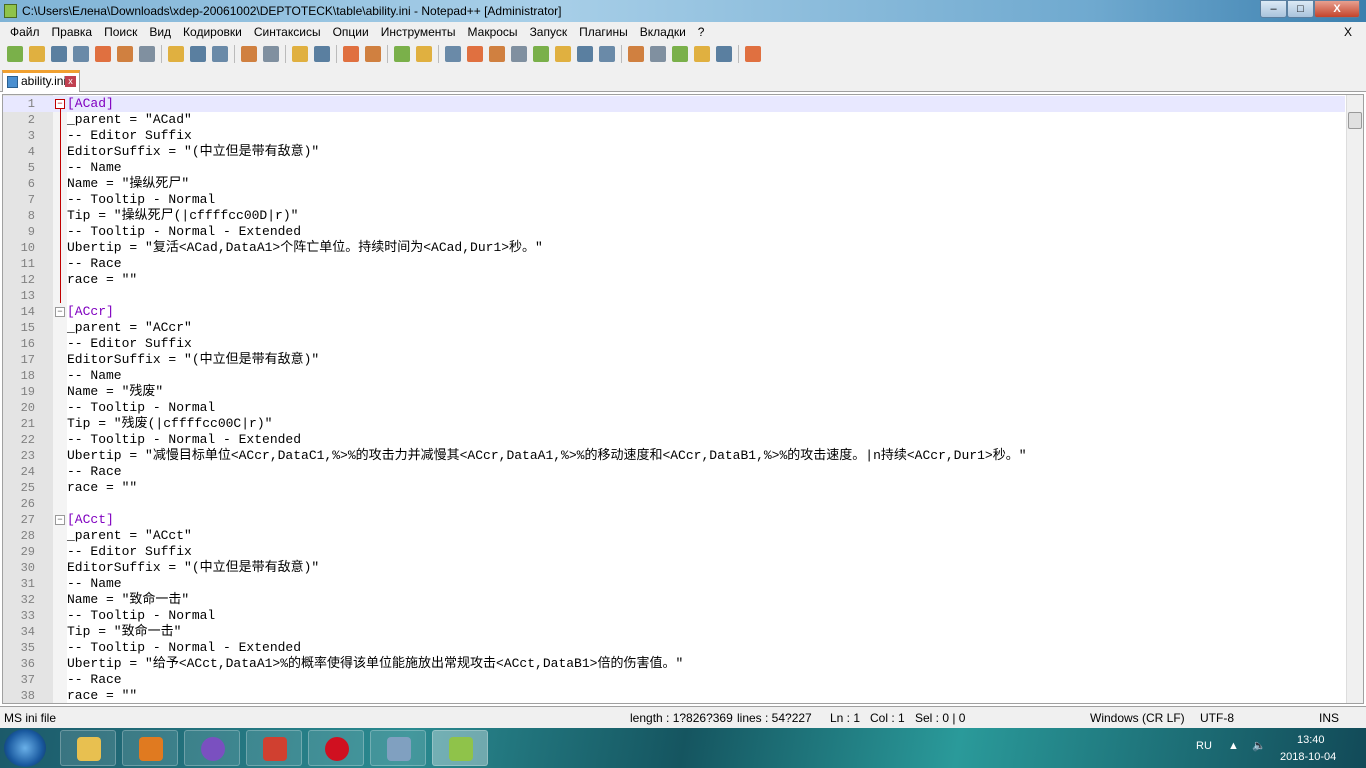 Image resolution: width=1366 pixels, height=768 pixels. What do you see at coordinates (424, 54) in the screenshot?
I see `sync-h-icon` at bounding box center [424, 54].